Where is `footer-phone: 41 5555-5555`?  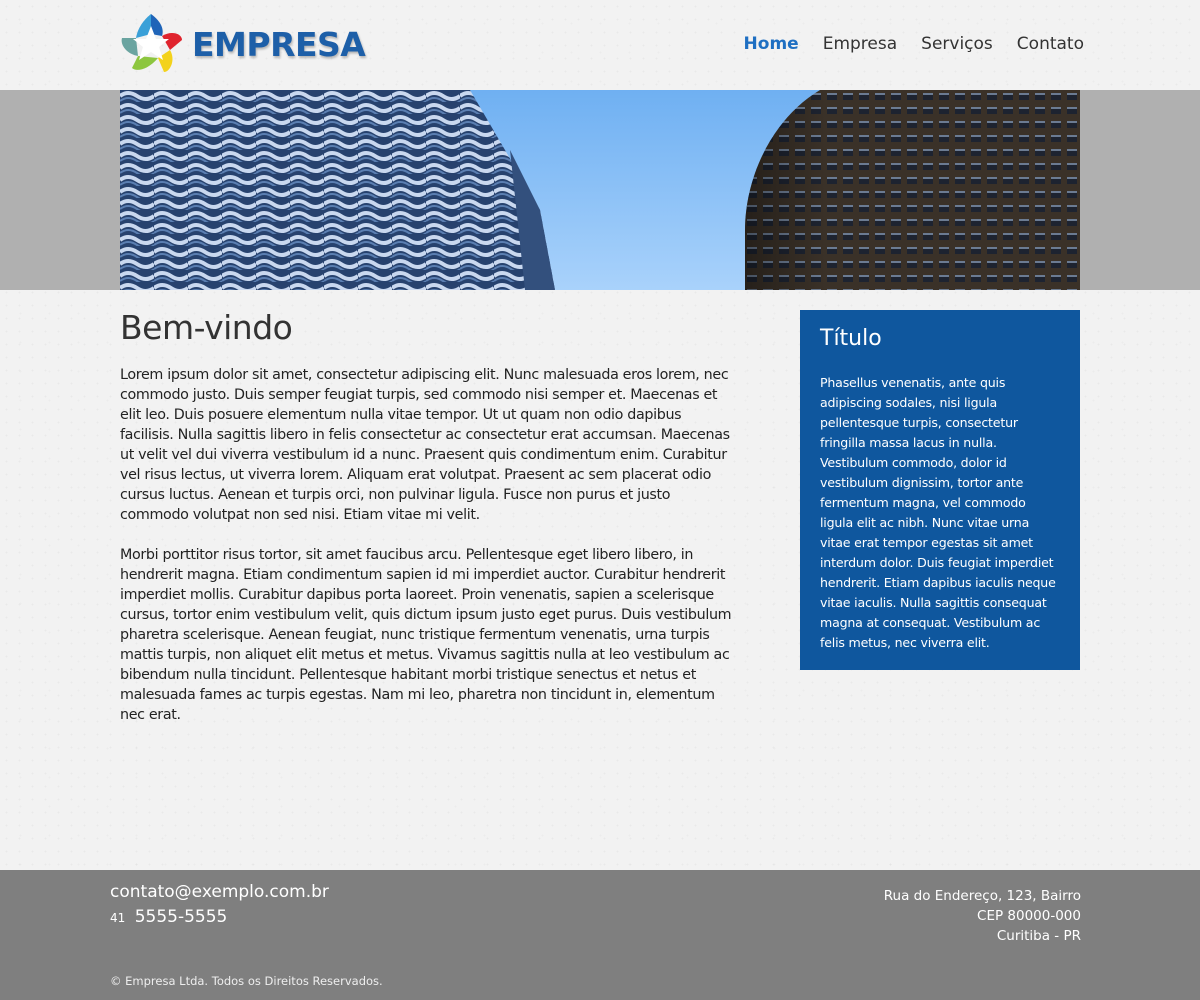 footer-phone: 41 5555-5555 is located at coordinates (168, 917).